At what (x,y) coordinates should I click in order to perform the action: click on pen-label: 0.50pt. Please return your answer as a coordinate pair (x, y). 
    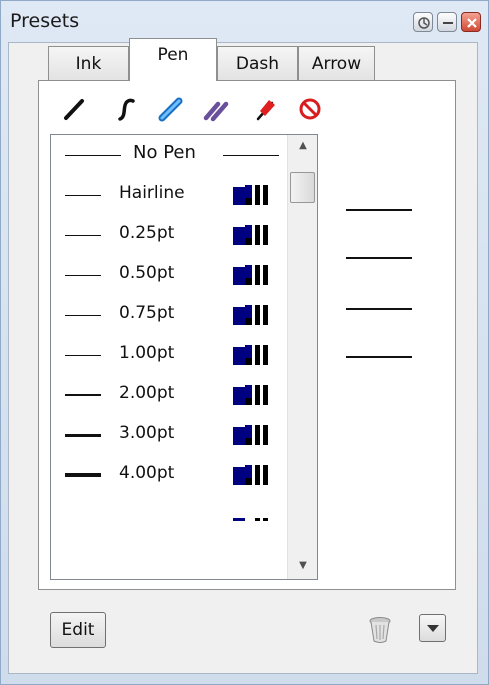
    Looking at the image, I should click on (147, 273).